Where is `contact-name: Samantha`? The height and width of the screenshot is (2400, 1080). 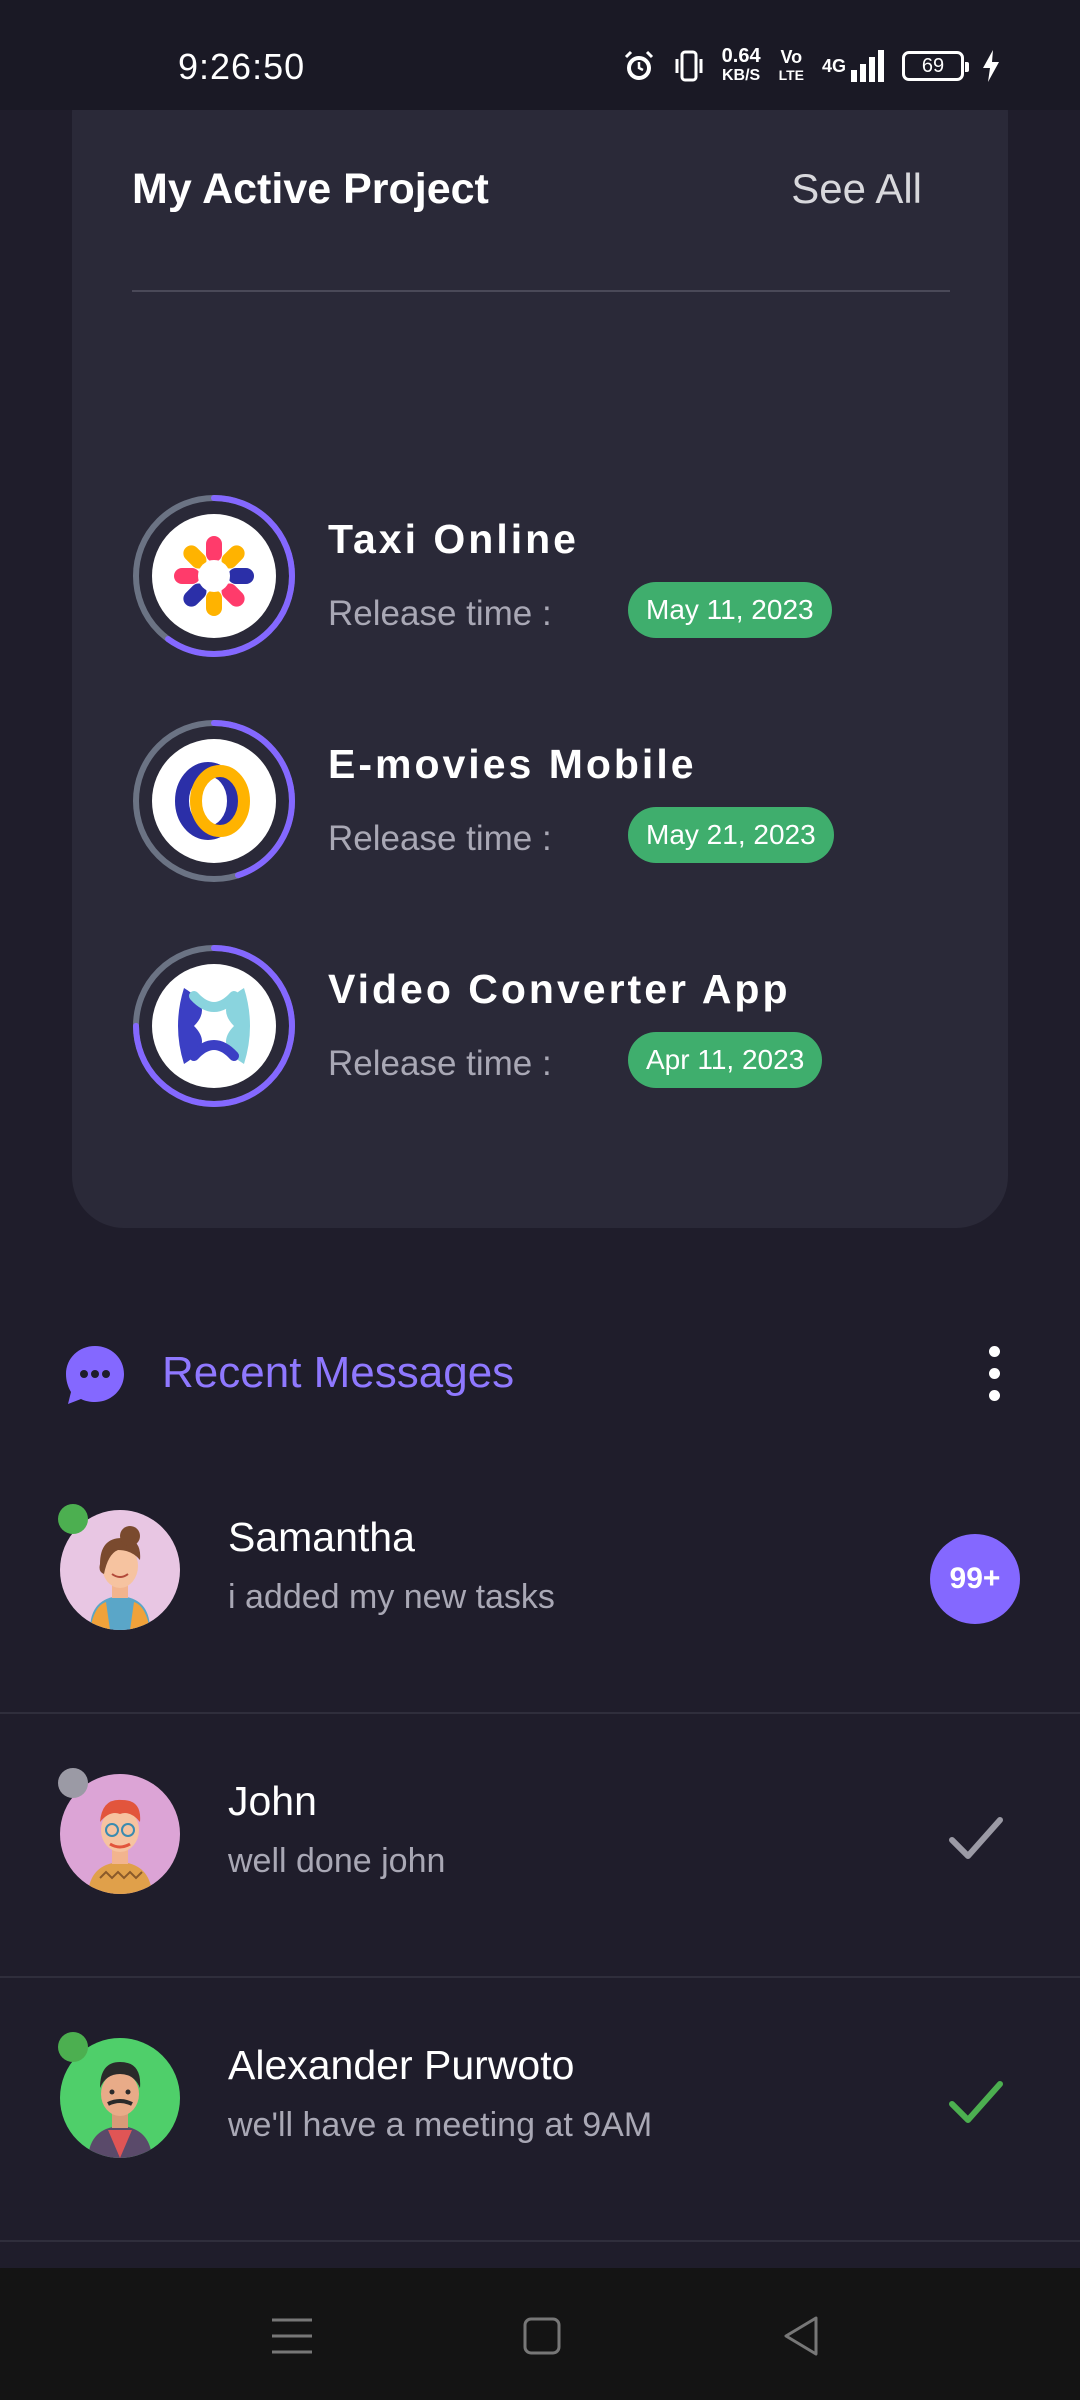 contact-name: Samantha is located at coordinates (321, 1537).